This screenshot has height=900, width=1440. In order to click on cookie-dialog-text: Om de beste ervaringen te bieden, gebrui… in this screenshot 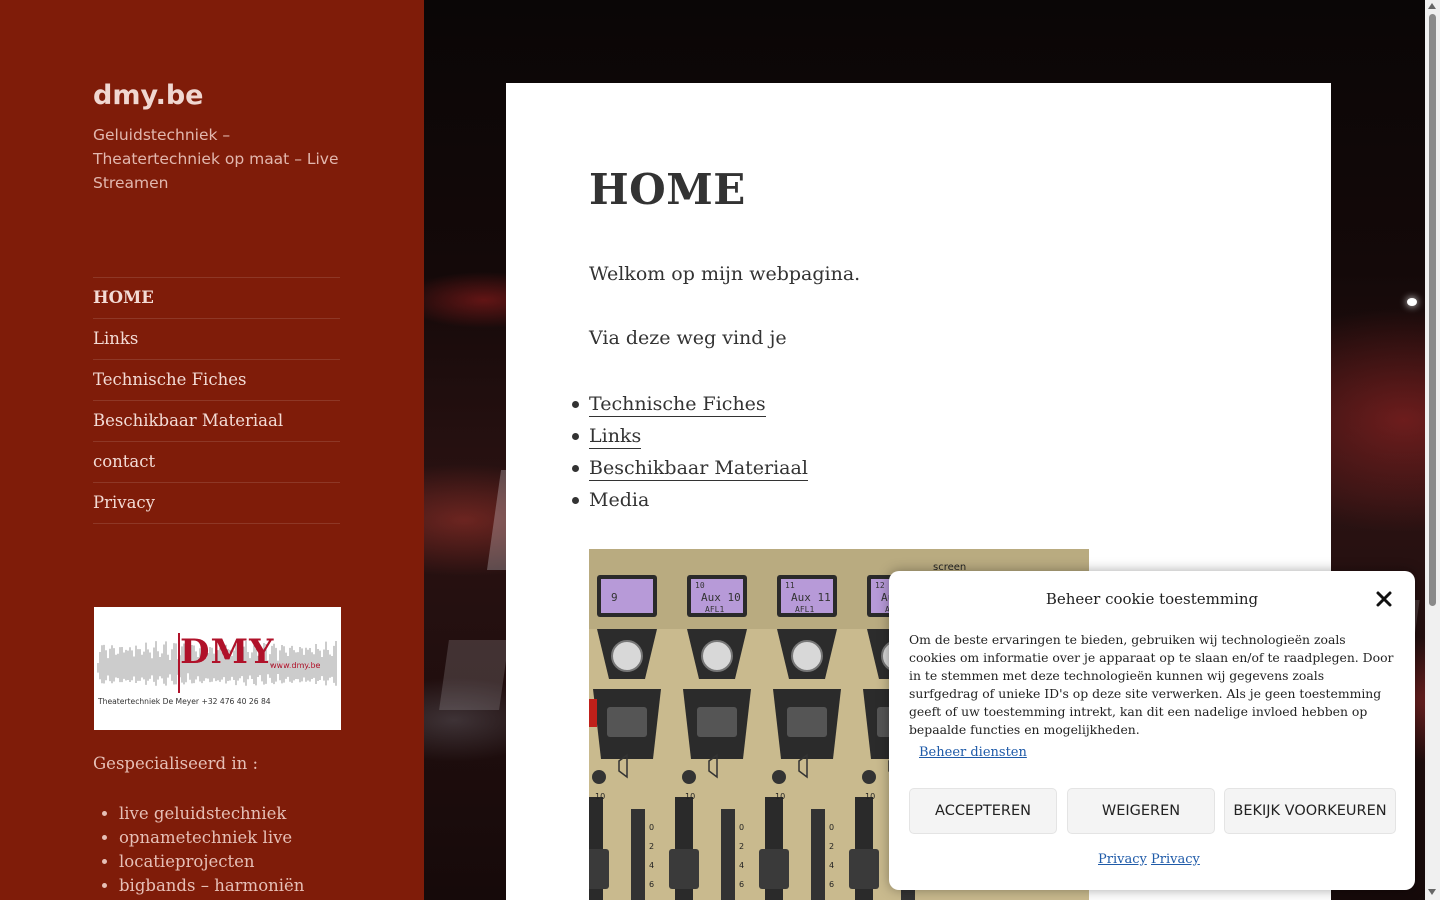, I will do `click(1151, 684)`.